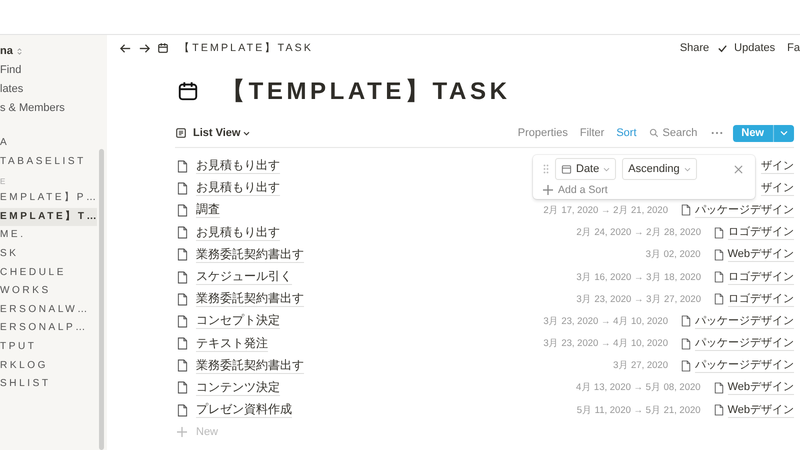 The image size is (800, 450). What do you see at coordinates (638, 233) in the screenshot?
I see `date-range: 2月 24, 2020 → 2月 28, 2020` at bounding box center [638, 233].